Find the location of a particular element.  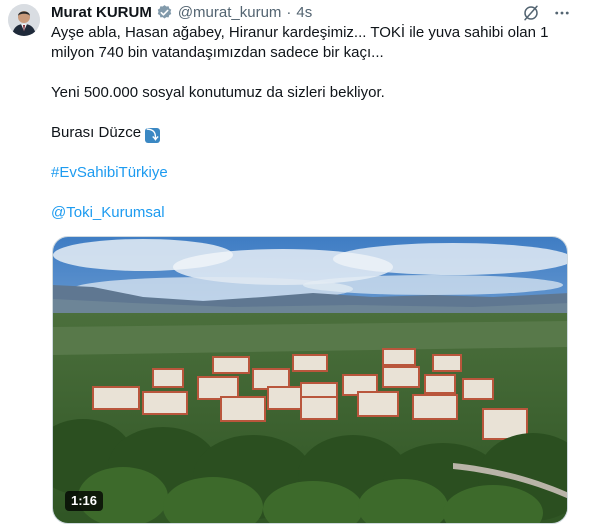

avatar-image is located at coordinates (24, 20).